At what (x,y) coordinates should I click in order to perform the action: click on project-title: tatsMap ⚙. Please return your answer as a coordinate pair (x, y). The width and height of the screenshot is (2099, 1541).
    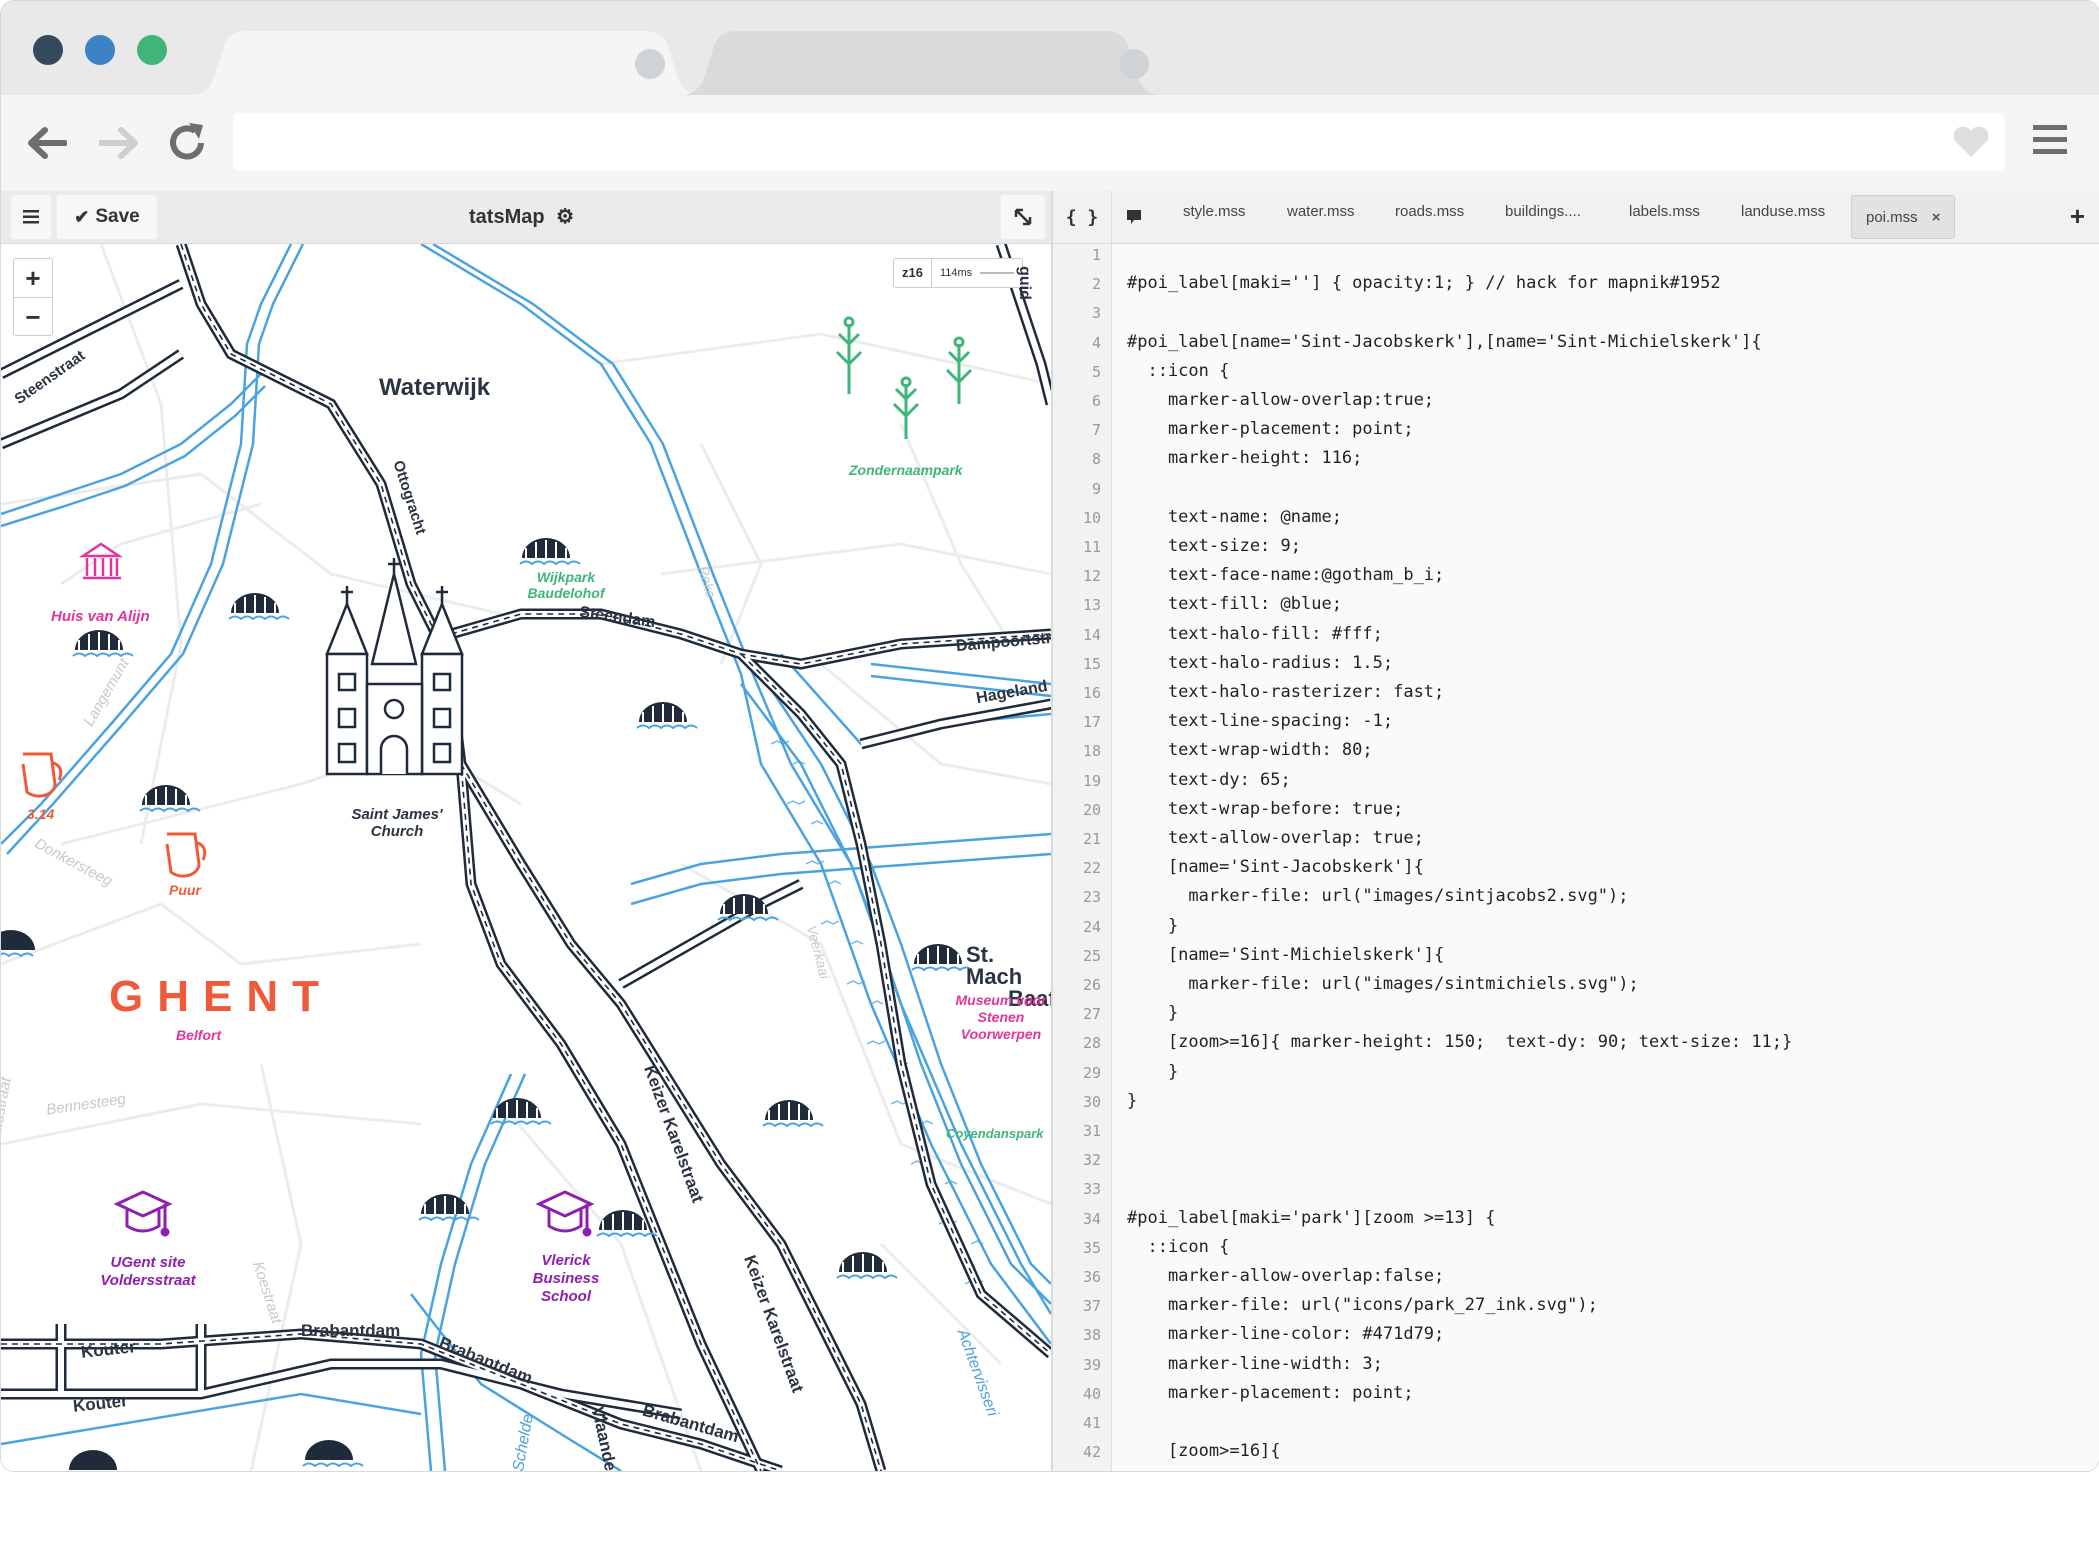
    Looking at the image, I should click on (521, 216).